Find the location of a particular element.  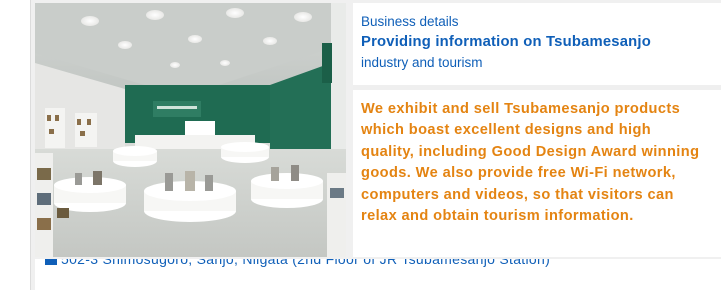

description-line: which boast excellent designs and high is located at coordinates (506, 130).